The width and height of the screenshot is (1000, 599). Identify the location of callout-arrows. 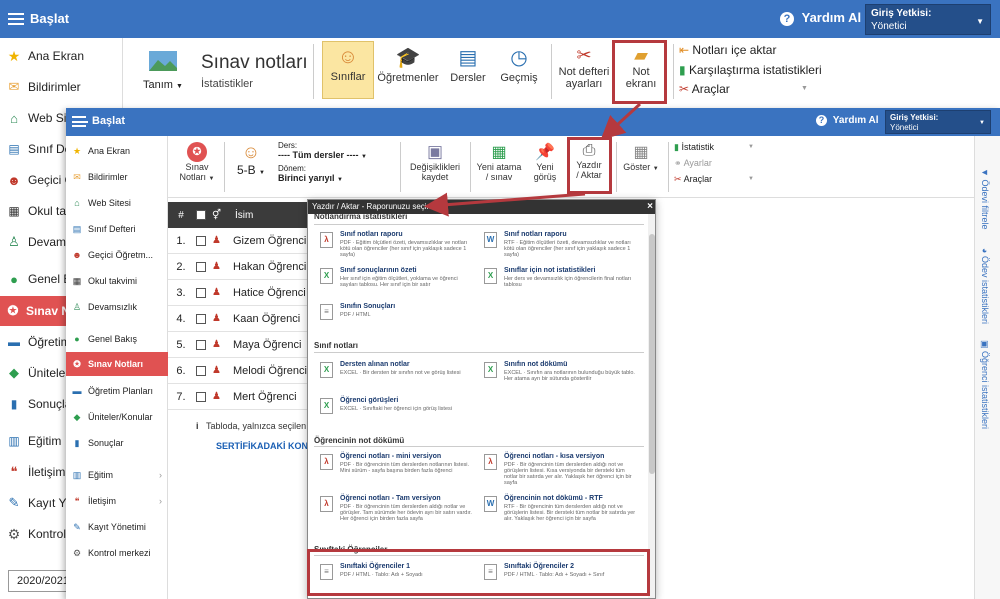
(533, 159).